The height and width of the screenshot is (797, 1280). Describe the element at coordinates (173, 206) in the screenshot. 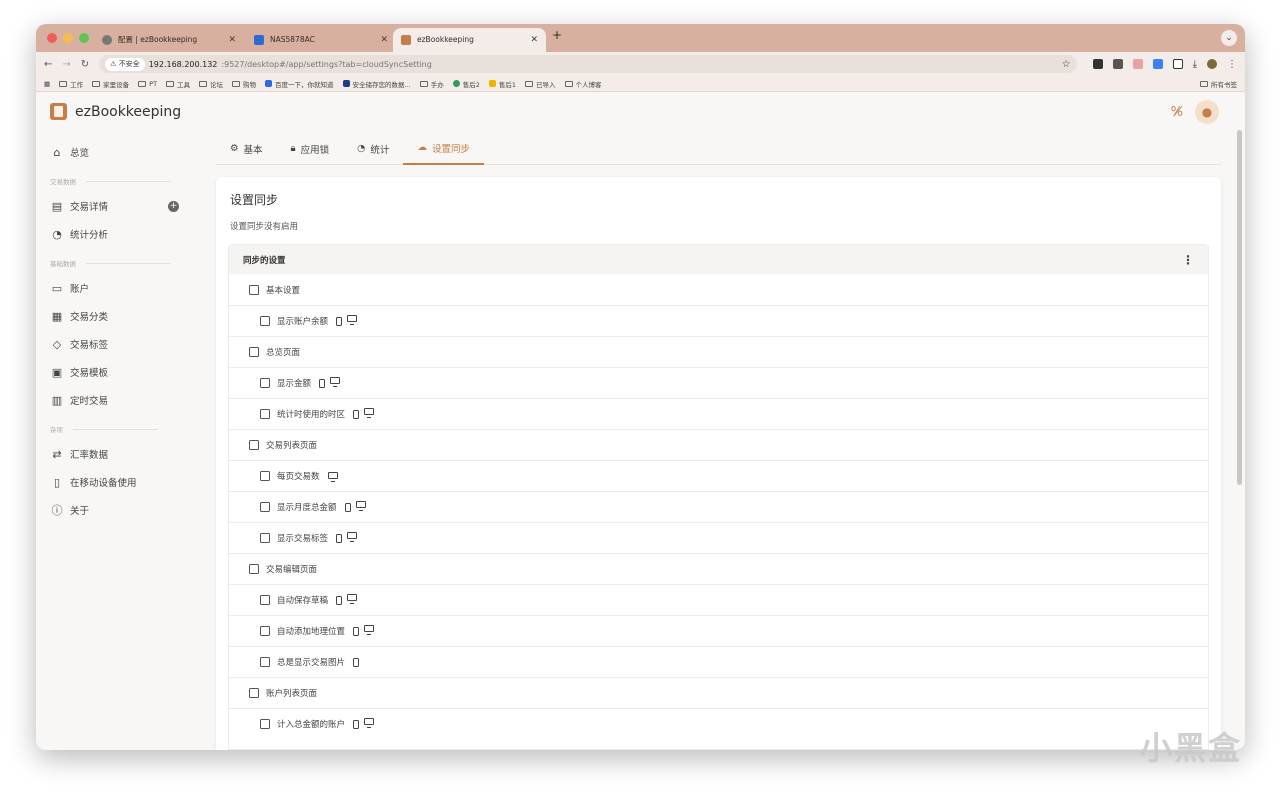

I see `add-transaction-icon: +` at that location.